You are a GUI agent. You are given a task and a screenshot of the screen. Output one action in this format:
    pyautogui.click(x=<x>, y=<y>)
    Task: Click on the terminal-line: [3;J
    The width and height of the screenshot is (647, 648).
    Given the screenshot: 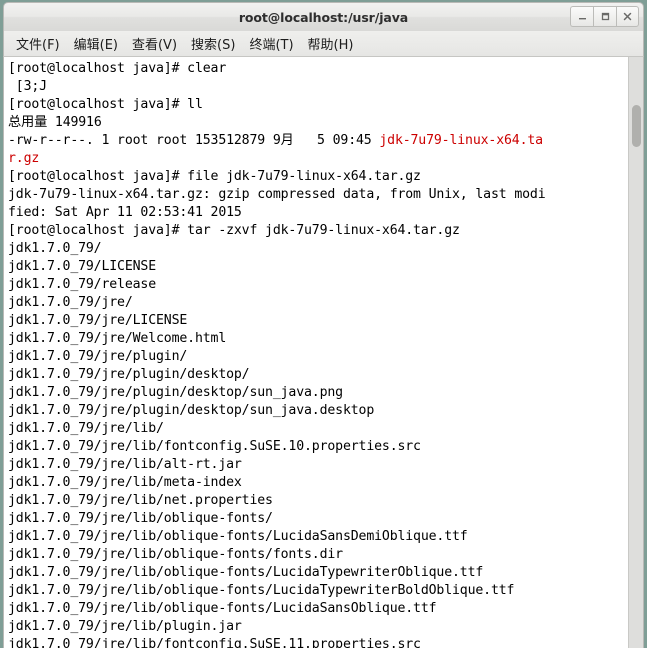 What is the action you would take?
    pyautogui.click(x=27, y=86)
    